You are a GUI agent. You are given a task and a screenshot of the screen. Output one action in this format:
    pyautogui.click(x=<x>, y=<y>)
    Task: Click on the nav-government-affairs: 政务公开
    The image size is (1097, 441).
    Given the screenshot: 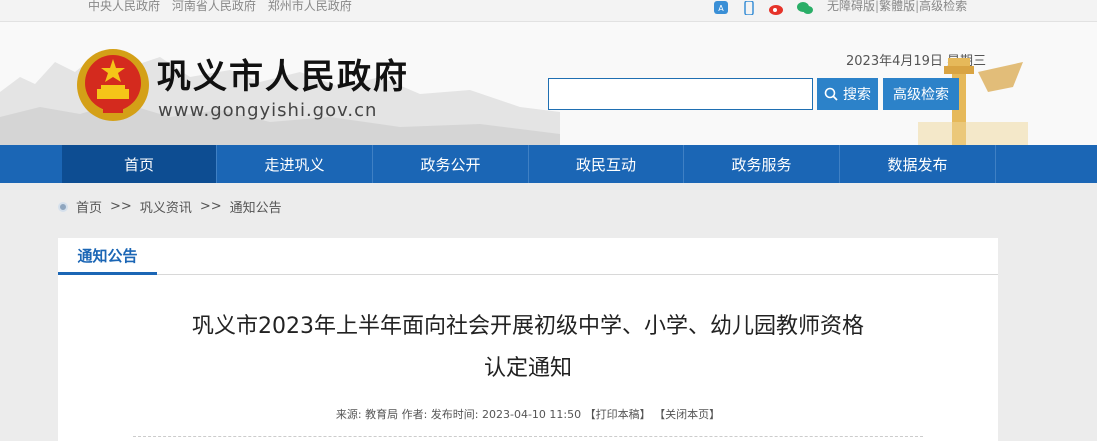 What is the action you would take?
    pyautogui.click(x=451, y=164)
    